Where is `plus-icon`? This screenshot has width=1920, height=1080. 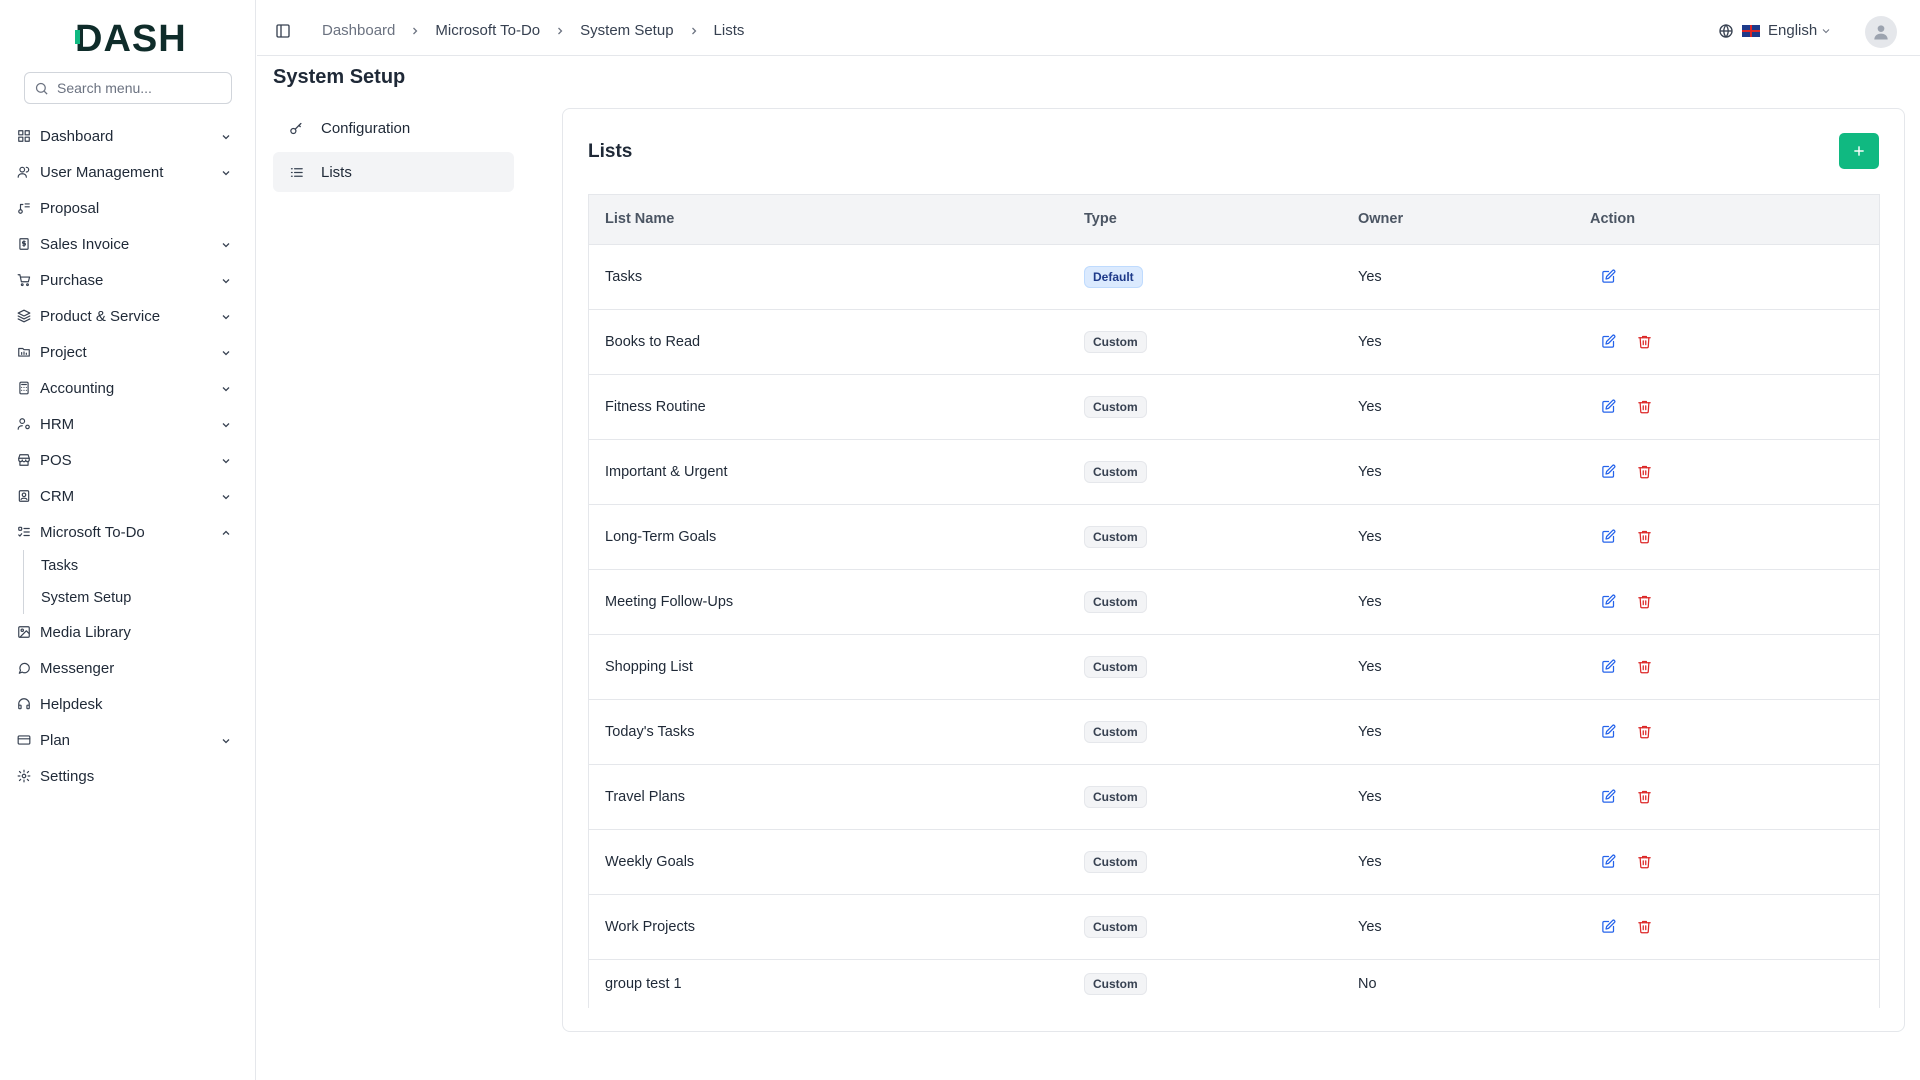 plus-icon is located at coordinates (1859, 151).